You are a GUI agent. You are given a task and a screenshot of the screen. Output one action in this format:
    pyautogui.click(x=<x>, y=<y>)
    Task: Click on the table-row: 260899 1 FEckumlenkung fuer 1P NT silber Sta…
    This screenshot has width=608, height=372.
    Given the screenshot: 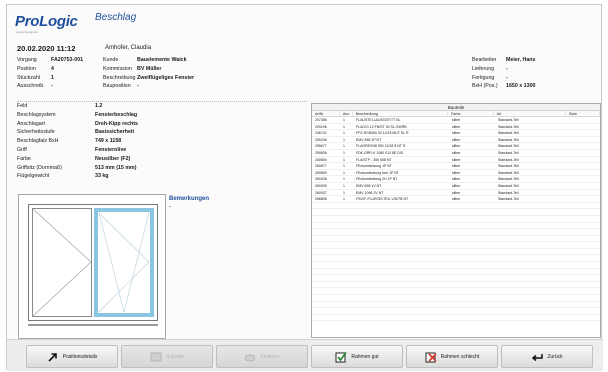 What is the action you would take?
    pyautogui.click(x=456, y=173)
    